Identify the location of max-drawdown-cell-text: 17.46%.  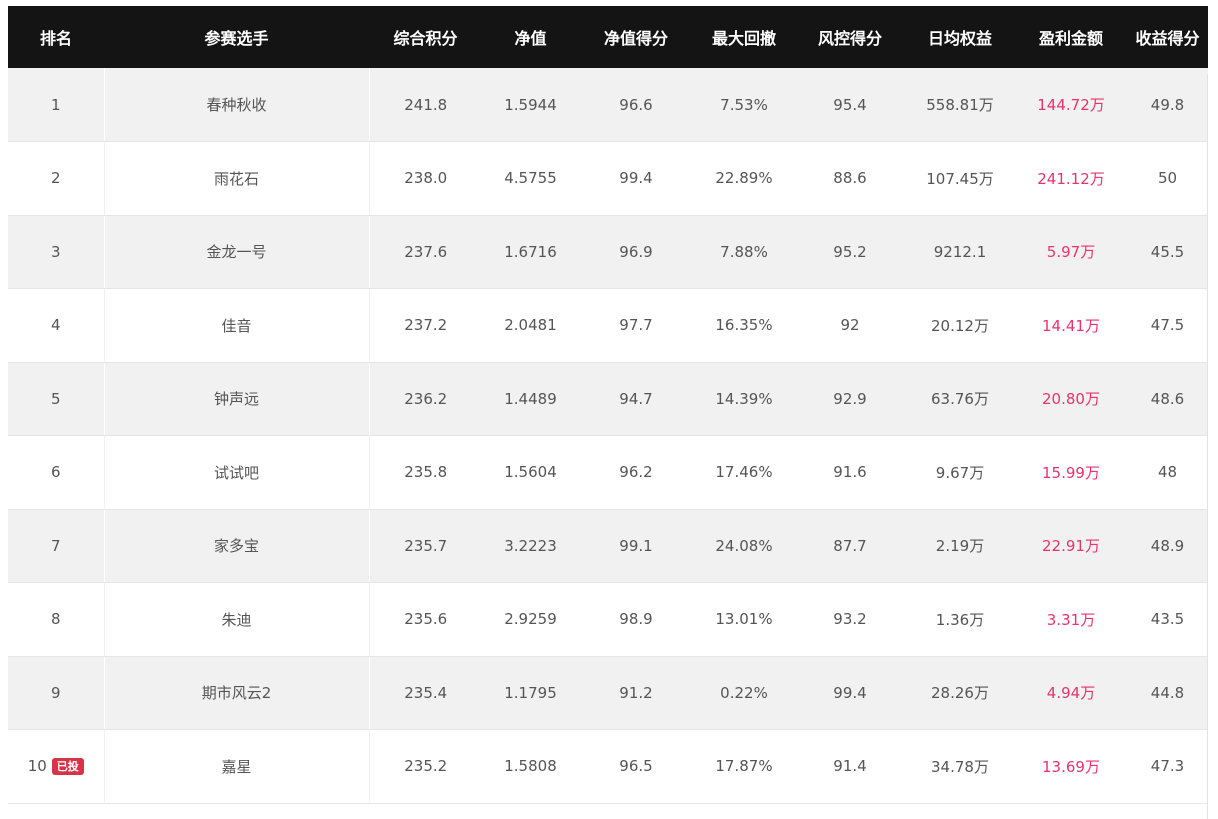
(744, 472).